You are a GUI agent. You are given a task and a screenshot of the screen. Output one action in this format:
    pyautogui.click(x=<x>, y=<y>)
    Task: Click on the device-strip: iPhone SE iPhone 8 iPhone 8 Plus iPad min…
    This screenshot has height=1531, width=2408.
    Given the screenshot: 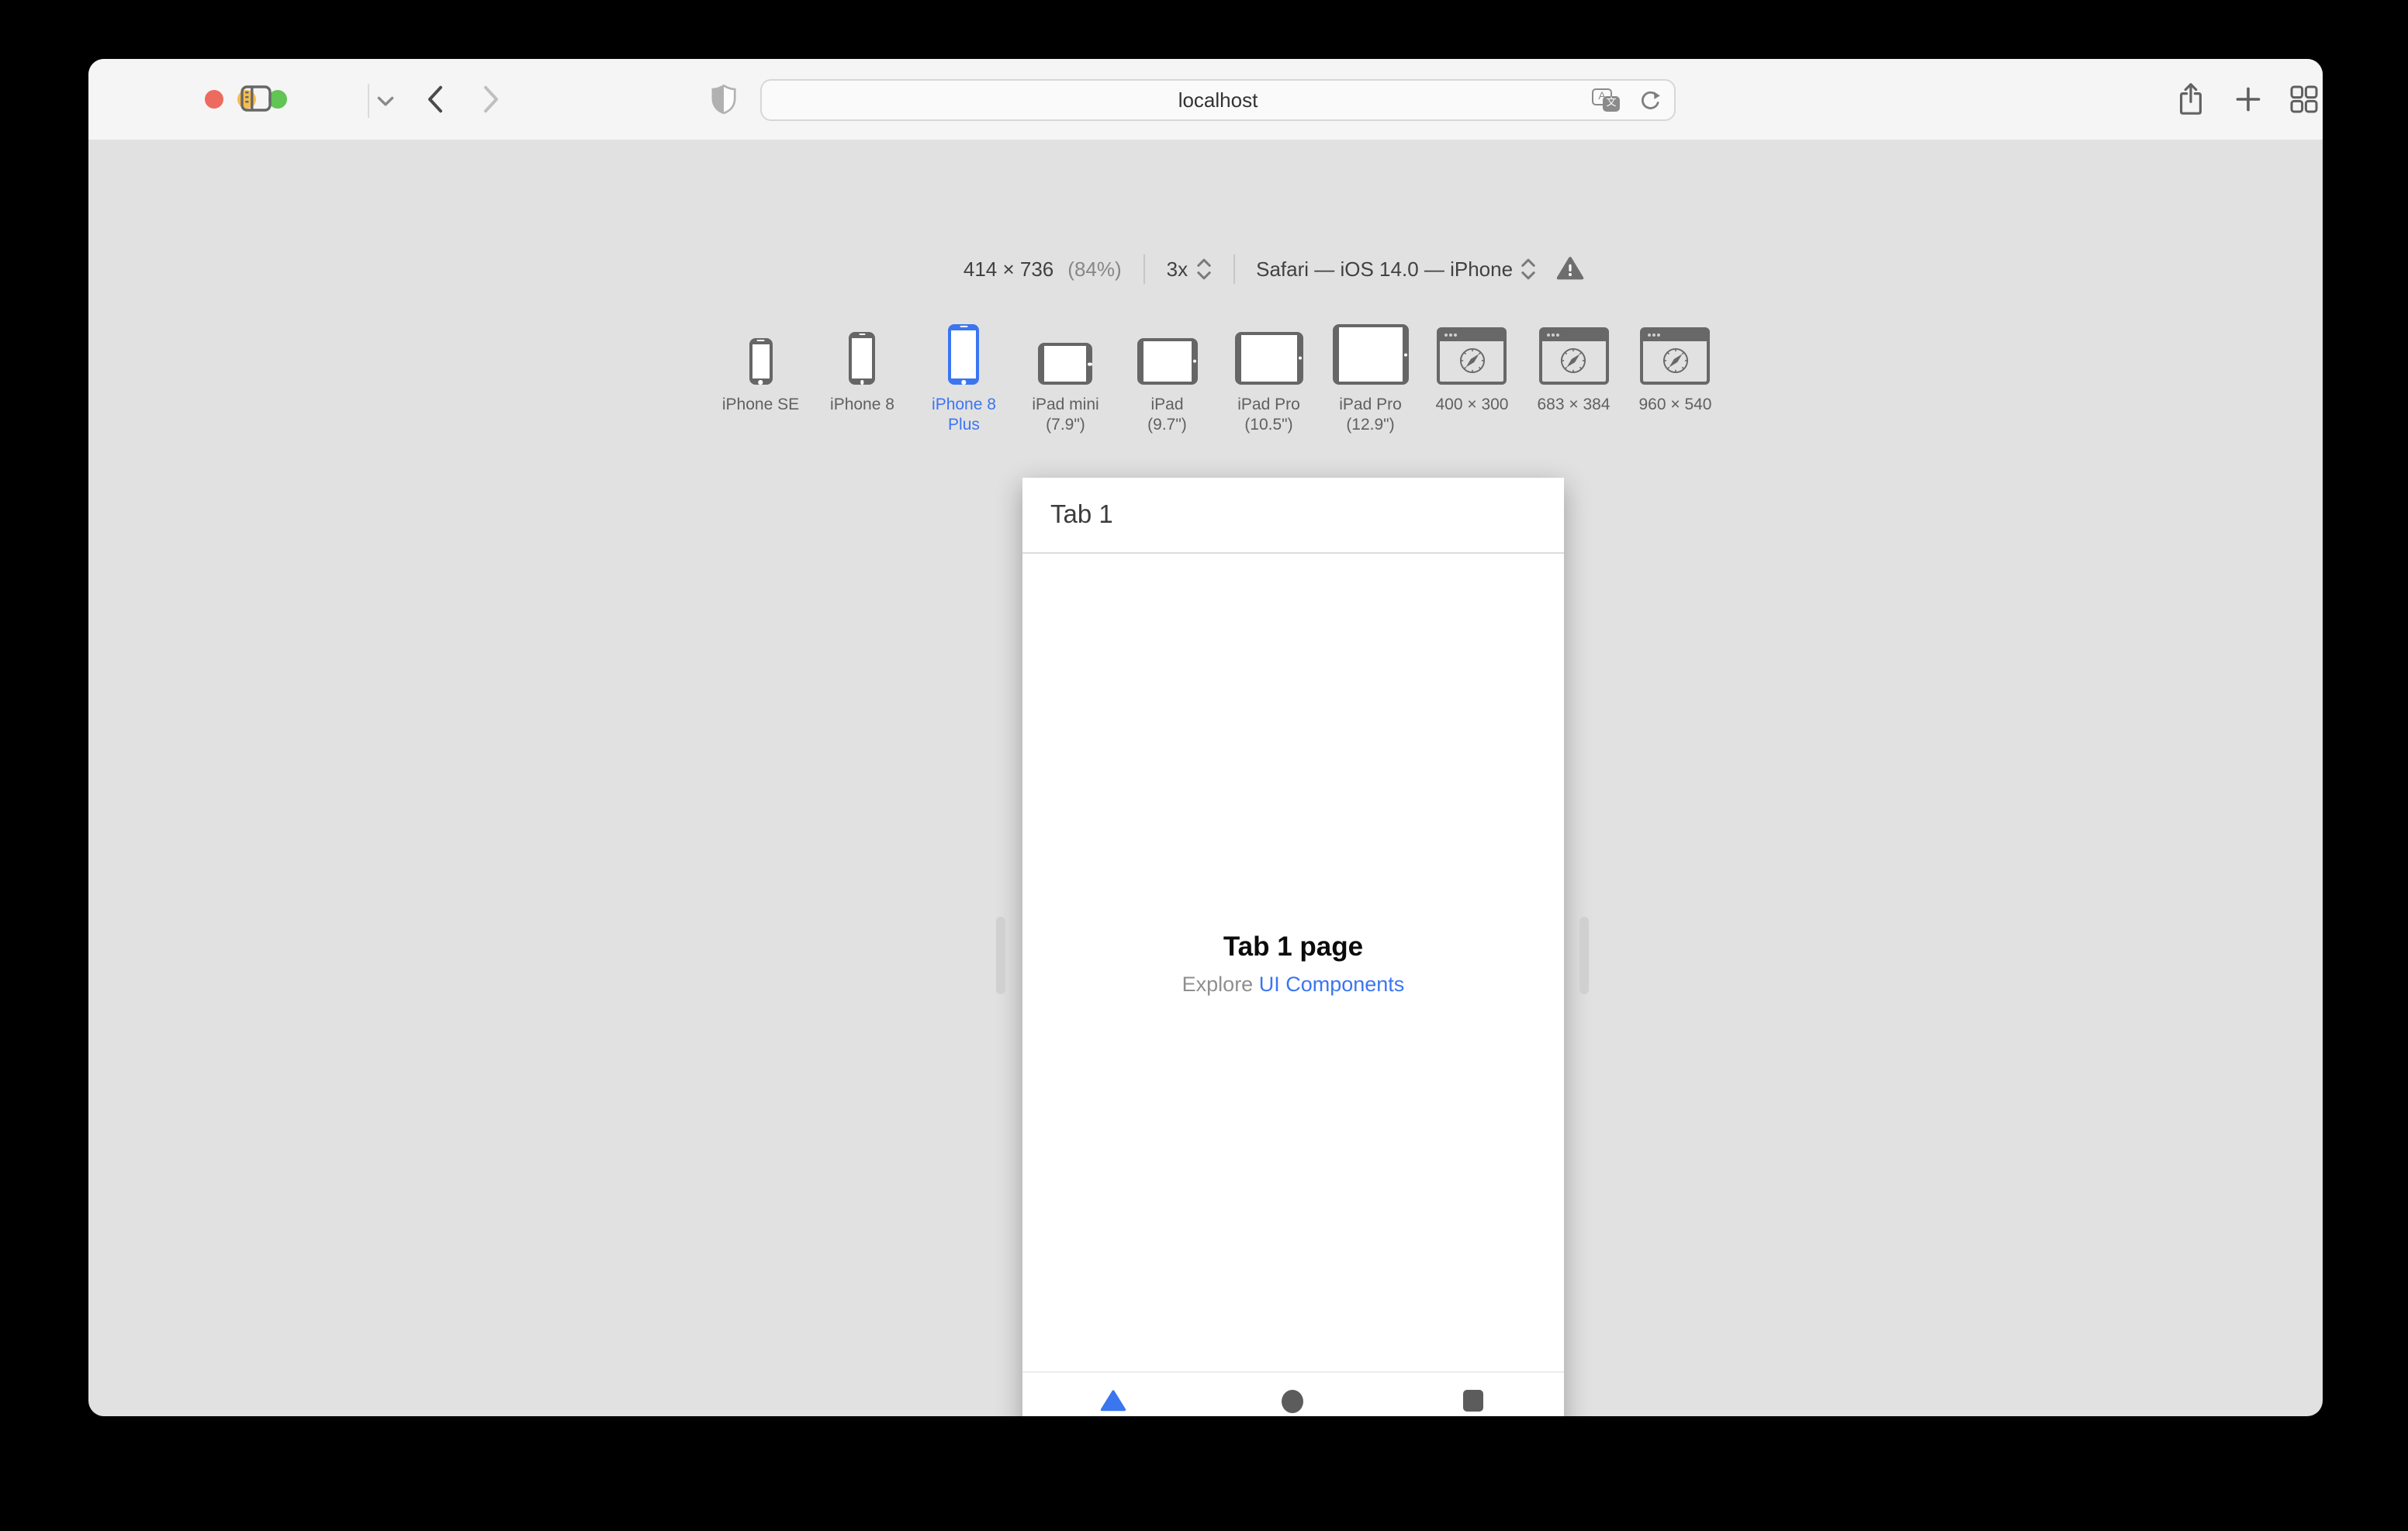 What is the action you would take?
    pyautogui.click(x=1212, y=376)
    